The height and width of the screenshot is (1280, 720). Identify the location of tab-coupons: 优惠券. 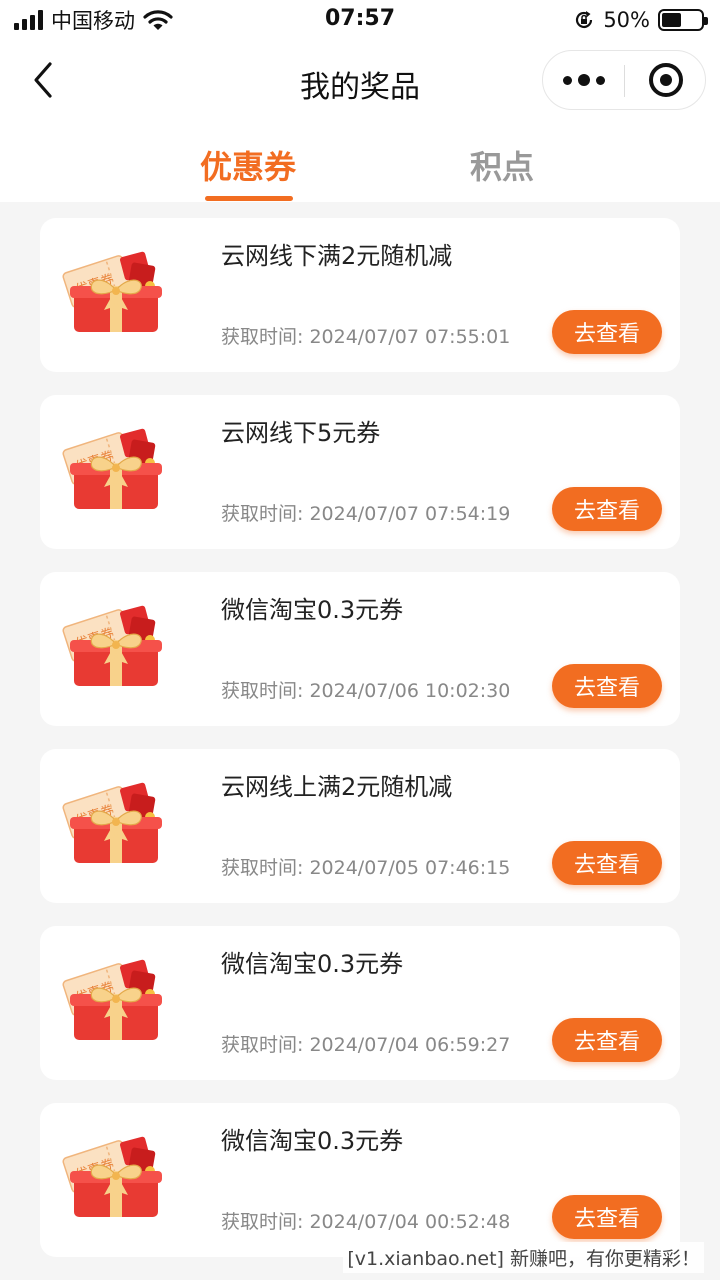
(248, 165).